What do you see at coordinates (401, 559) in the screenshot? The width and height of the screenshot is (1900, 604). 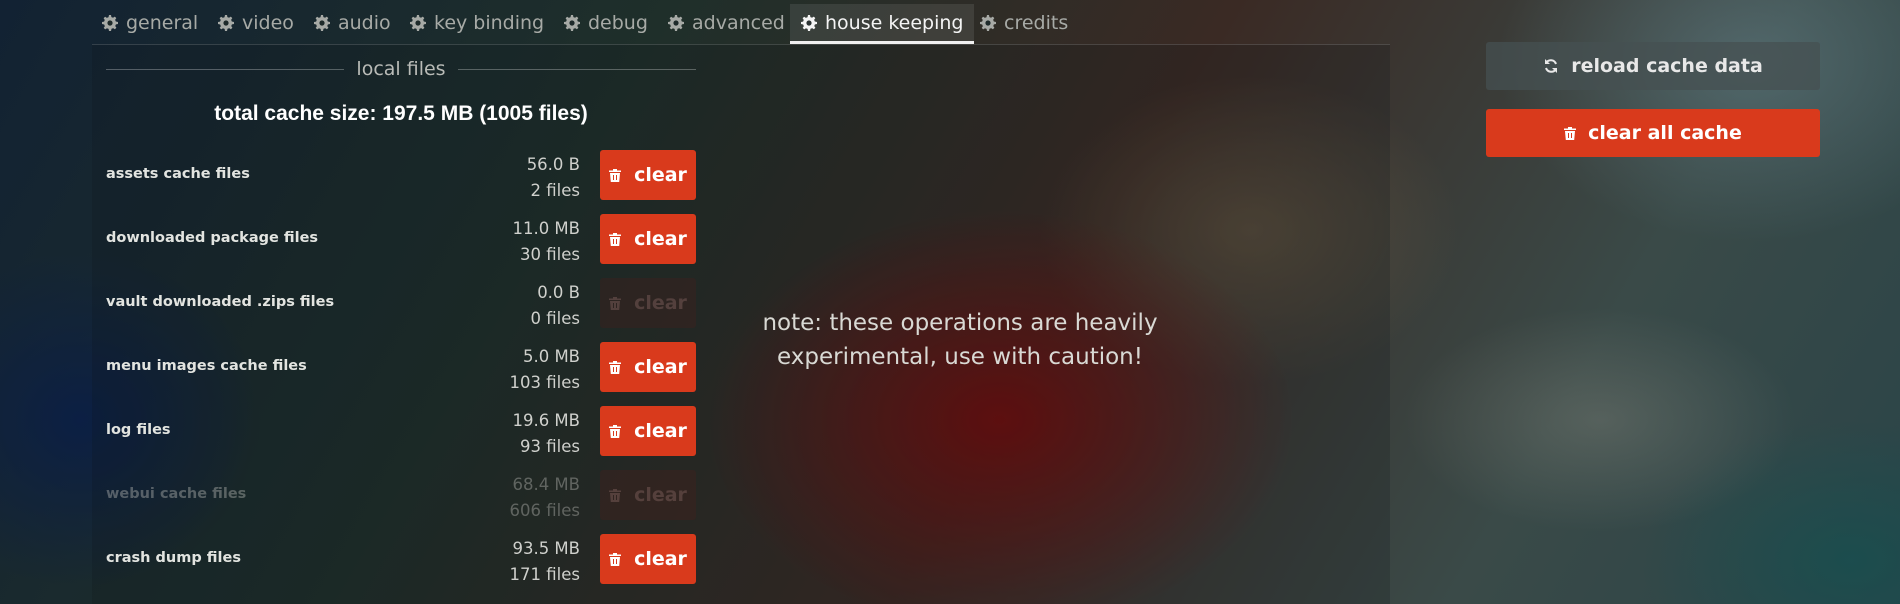 I see `cache-row-crash-dumps: crash dump files 93.5 MB 171 files clear` at bounding box center [401, 559].